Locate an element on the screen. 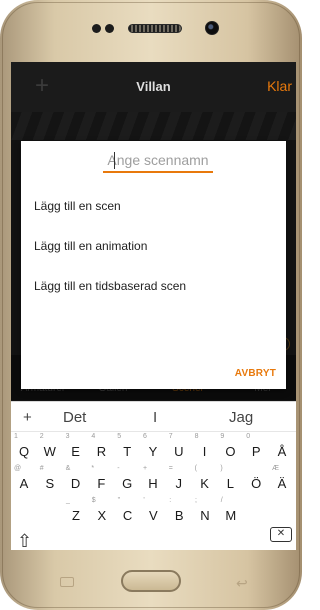 This screenshot has height=610, width=320. key: @ A is located at coordinates (24, 480).